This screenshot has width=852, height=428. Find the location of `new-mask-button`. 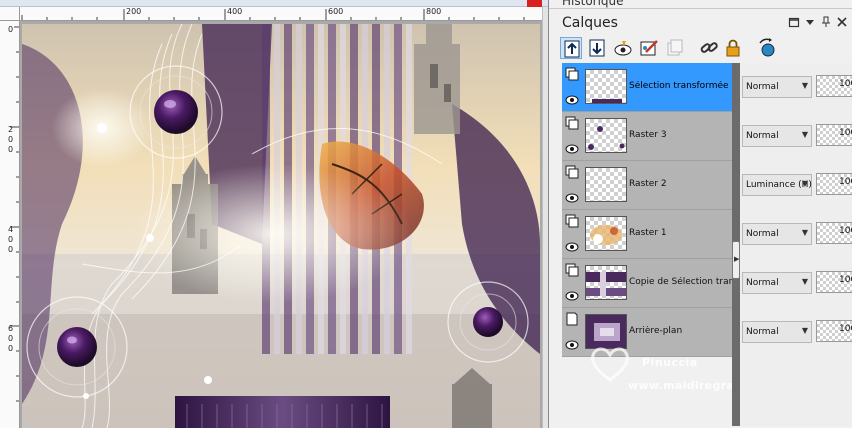

new-mask-button is located at coordinates (597, 48).